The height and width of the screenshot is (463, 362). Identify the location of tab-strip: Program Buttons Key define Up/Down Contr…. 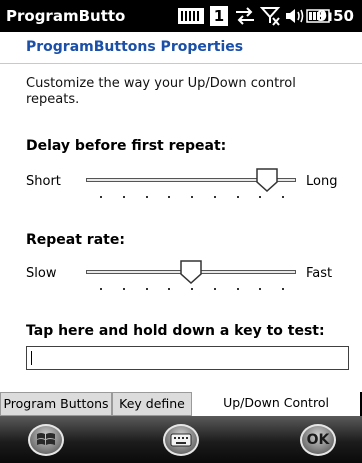
(181, 404).